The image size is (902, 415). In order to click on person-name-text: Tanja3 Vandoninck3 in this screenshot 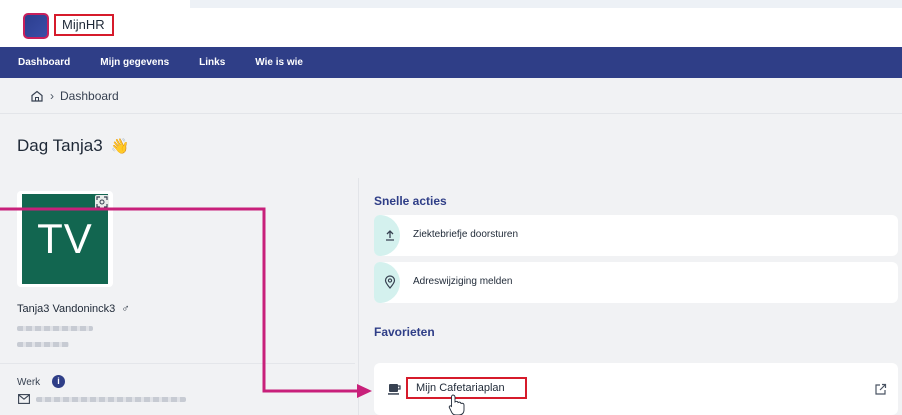, I will do `click(66, 309)`.